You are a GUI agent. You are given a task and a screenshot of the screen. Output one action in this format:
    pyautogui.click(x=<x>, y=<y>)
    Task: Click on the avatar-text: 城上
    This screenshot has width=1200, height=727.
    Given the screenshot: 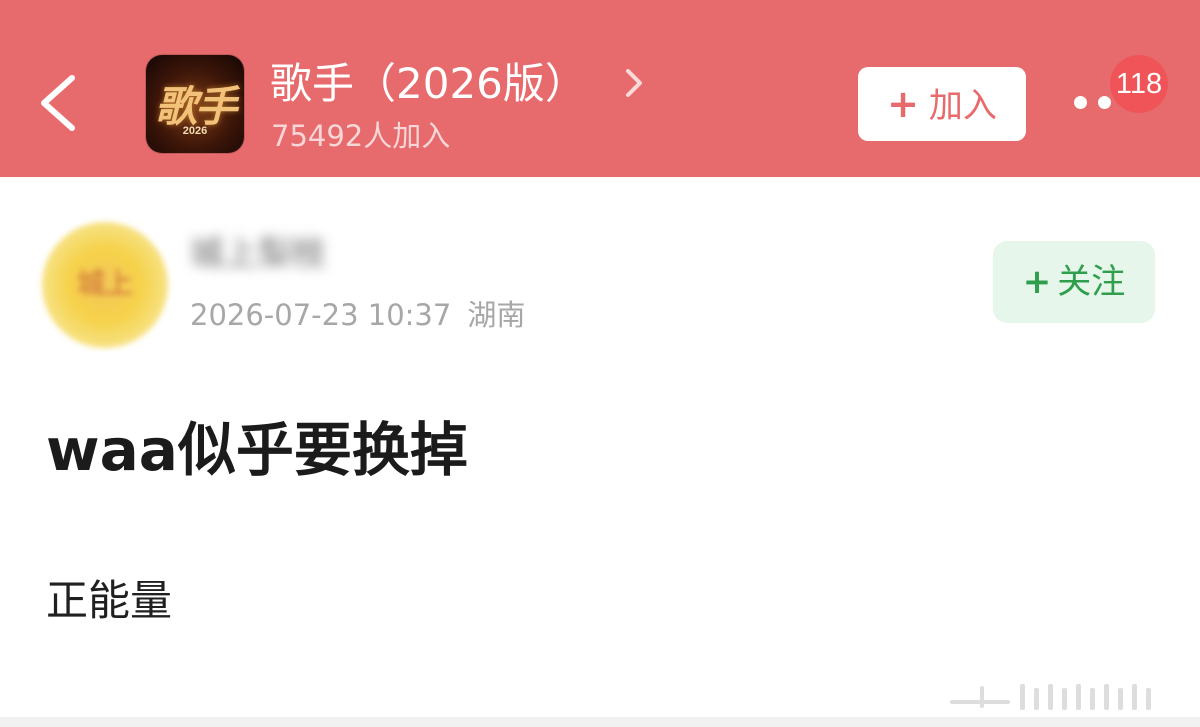 What is the action you would take?
    pyautogui.click(x=104, y=283)
    